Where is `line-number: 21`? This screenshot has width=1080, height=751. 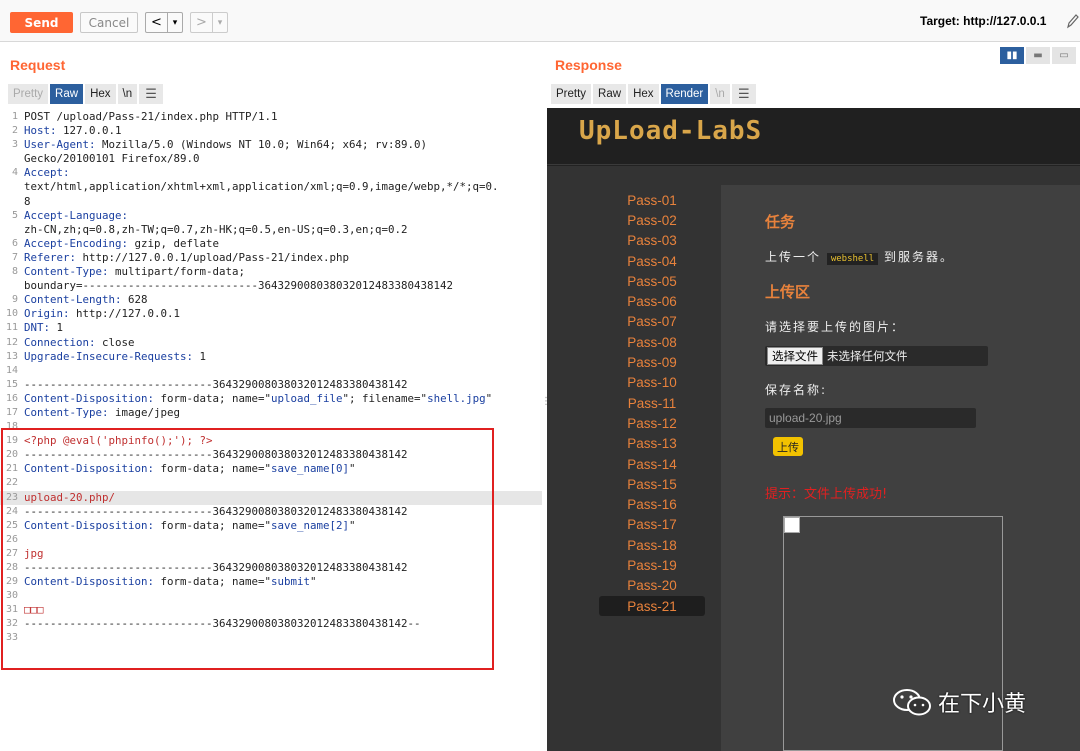
line-number: 21 is located at coordinates (11, 469).